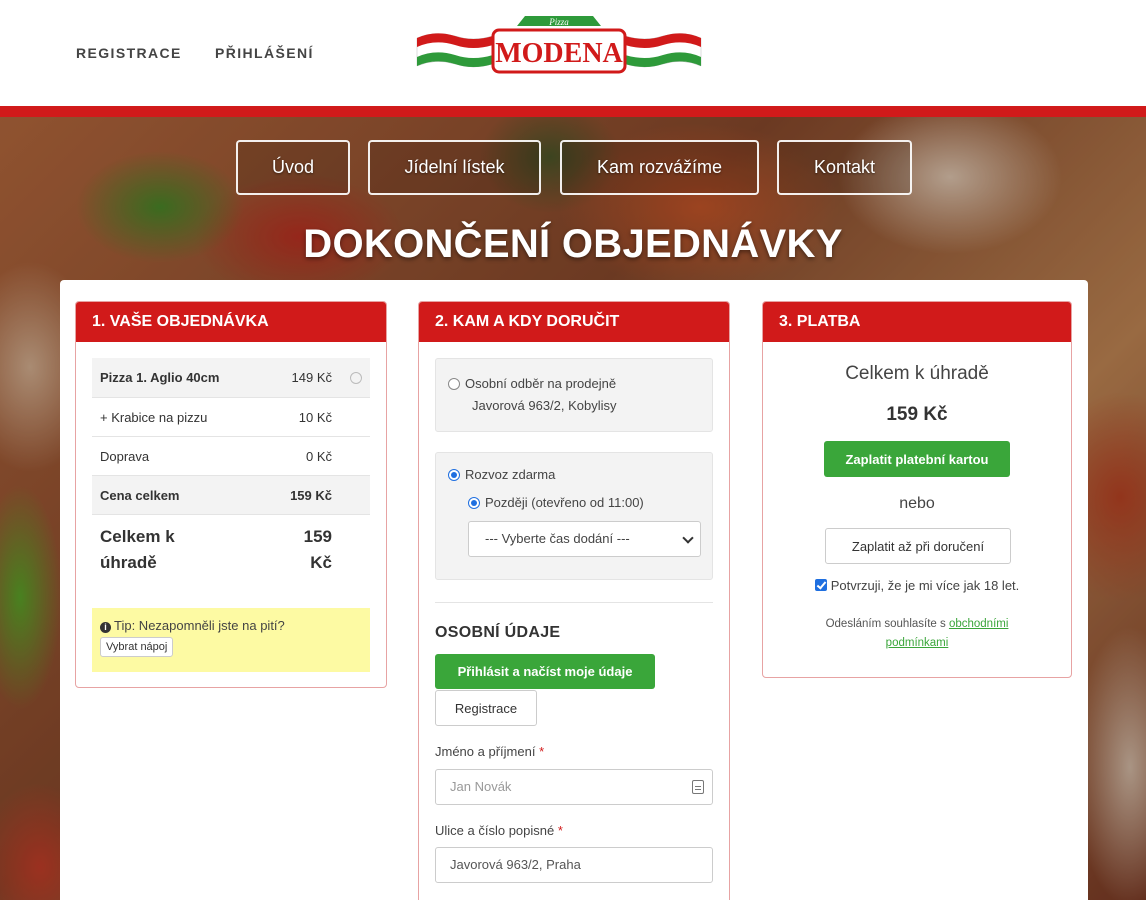 The height and width of the screenshot is (900, 1146). What do you see at coordinates (231, 378) in the screenshot?
I see `table-row: Pizza 1. Aglio 40cm 149 Kč` at bounding box center [231, 378].